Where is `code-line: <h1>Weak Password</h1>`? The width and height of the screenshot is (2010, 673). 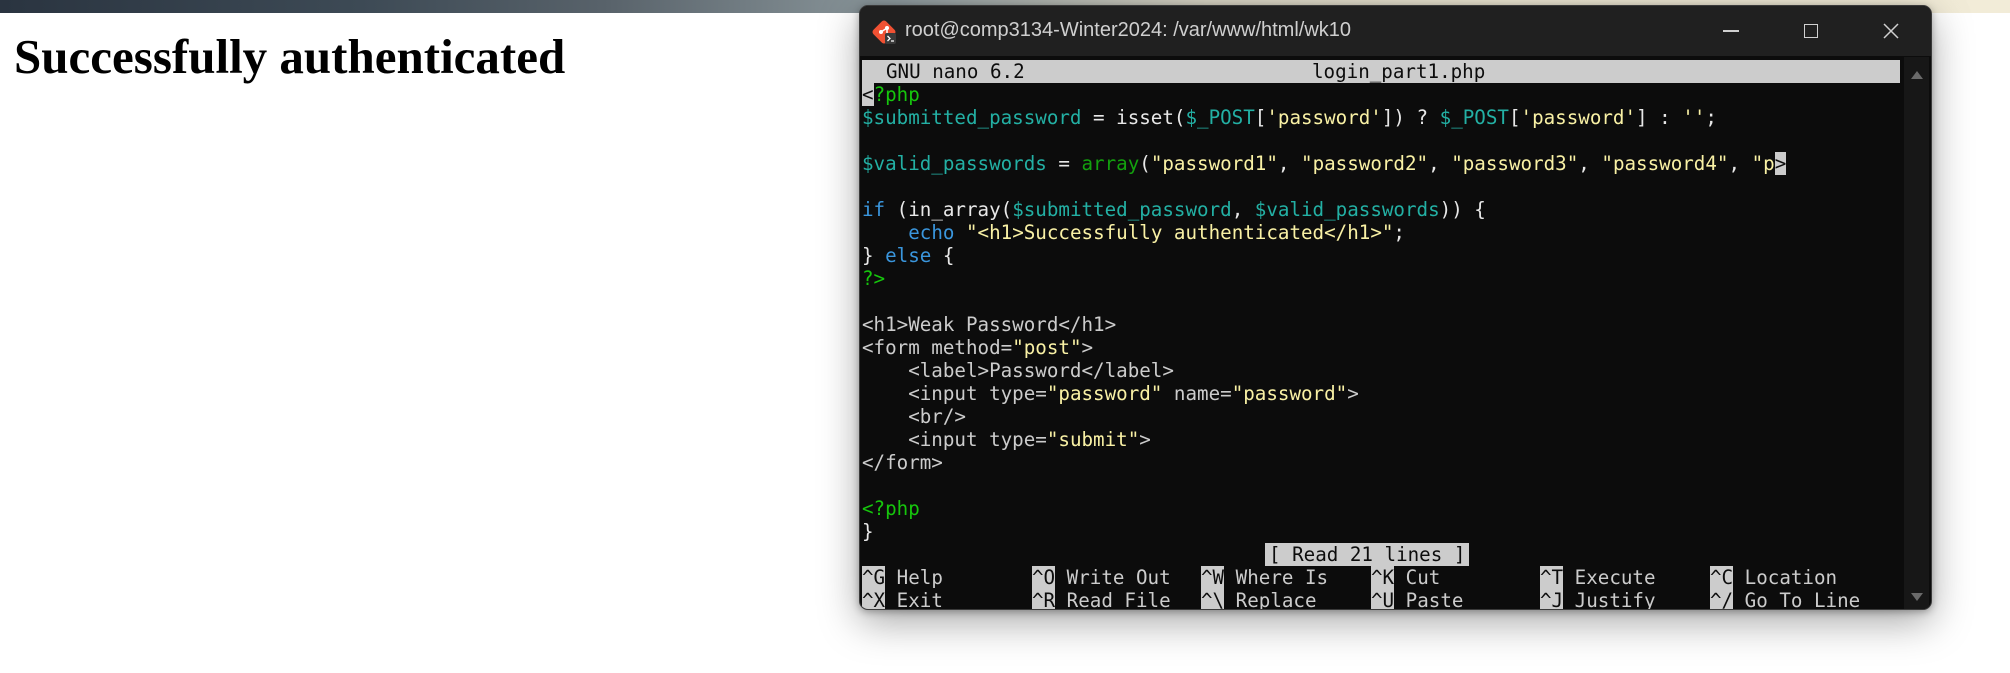
code-line: <h1>Weak Password</h1> is located at coordinates (1381, 324).